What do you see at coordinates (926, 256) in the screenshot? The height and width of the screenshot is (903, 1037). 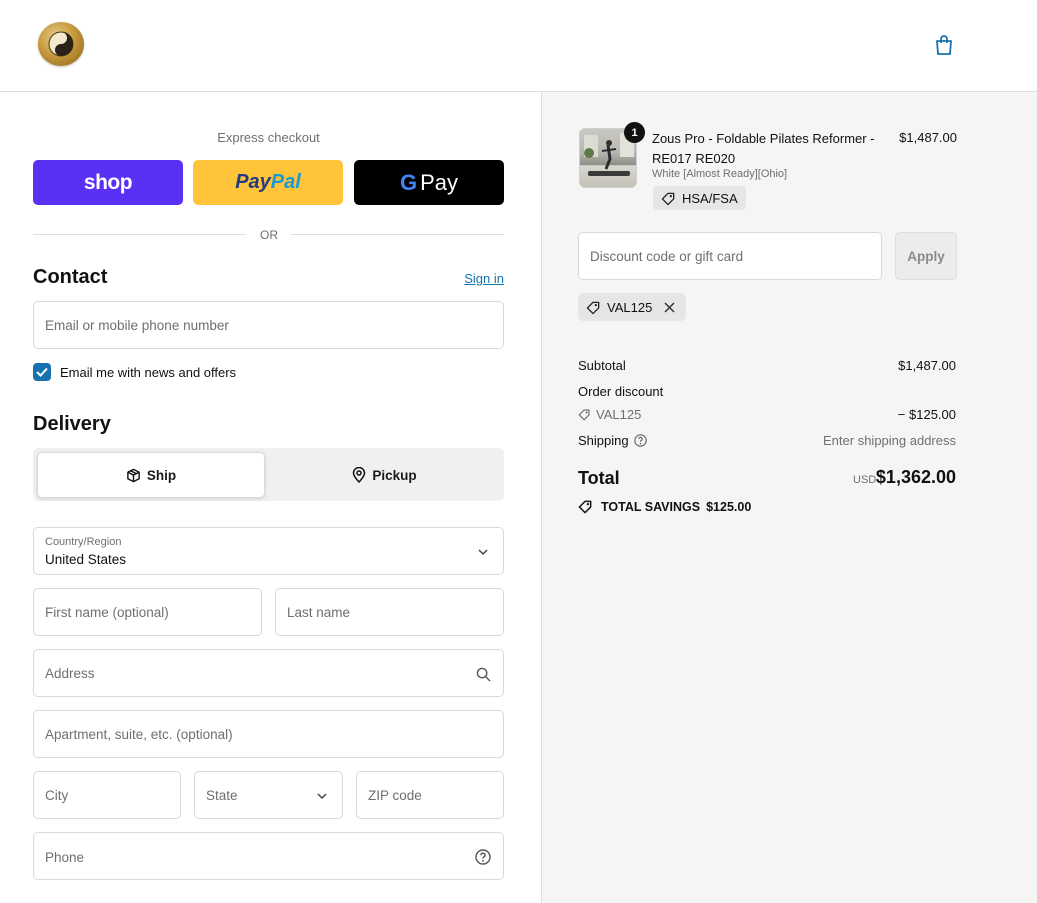 I see `apply-button: Apply` at bounding box center [926, 256].